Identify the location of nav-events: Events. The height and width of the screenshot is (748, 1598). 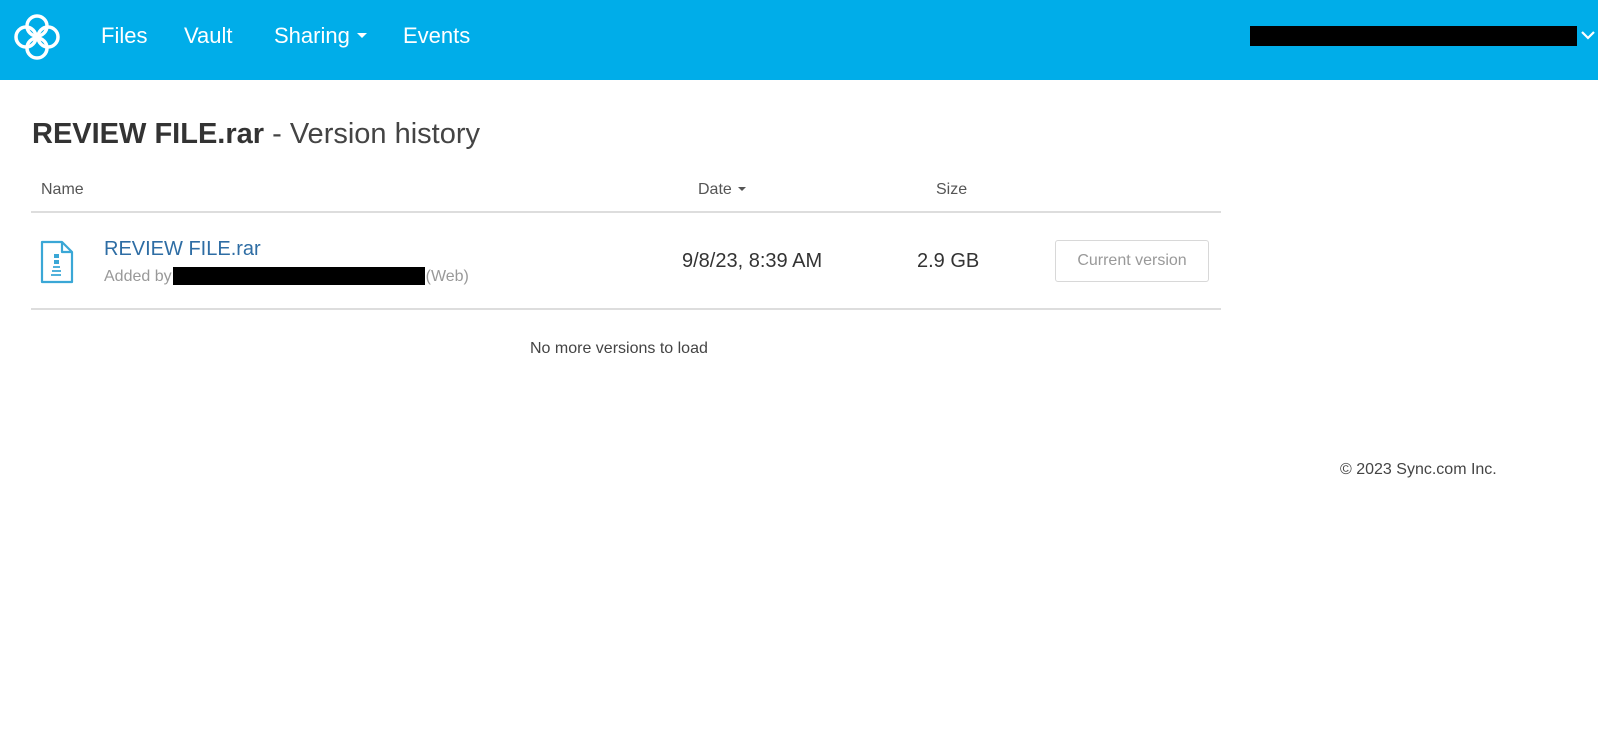
(436, 36).